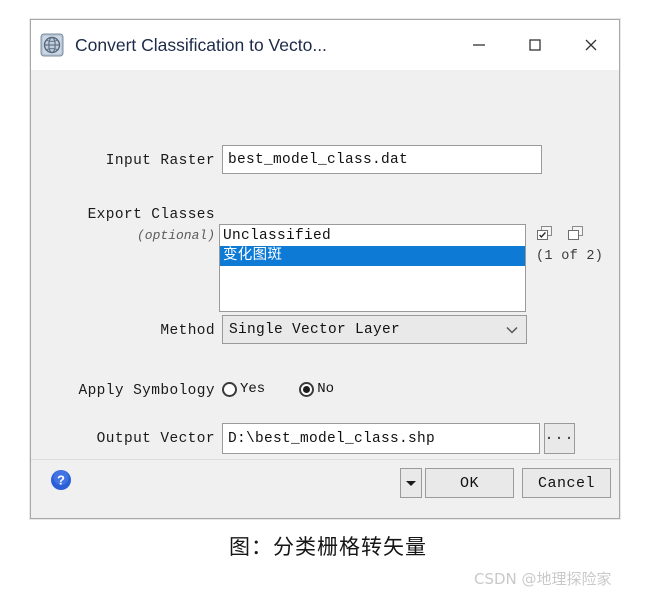  Describe the element at coordinates (372, 236) in the screenshot. I see `list-item: Unclassified` at that location.